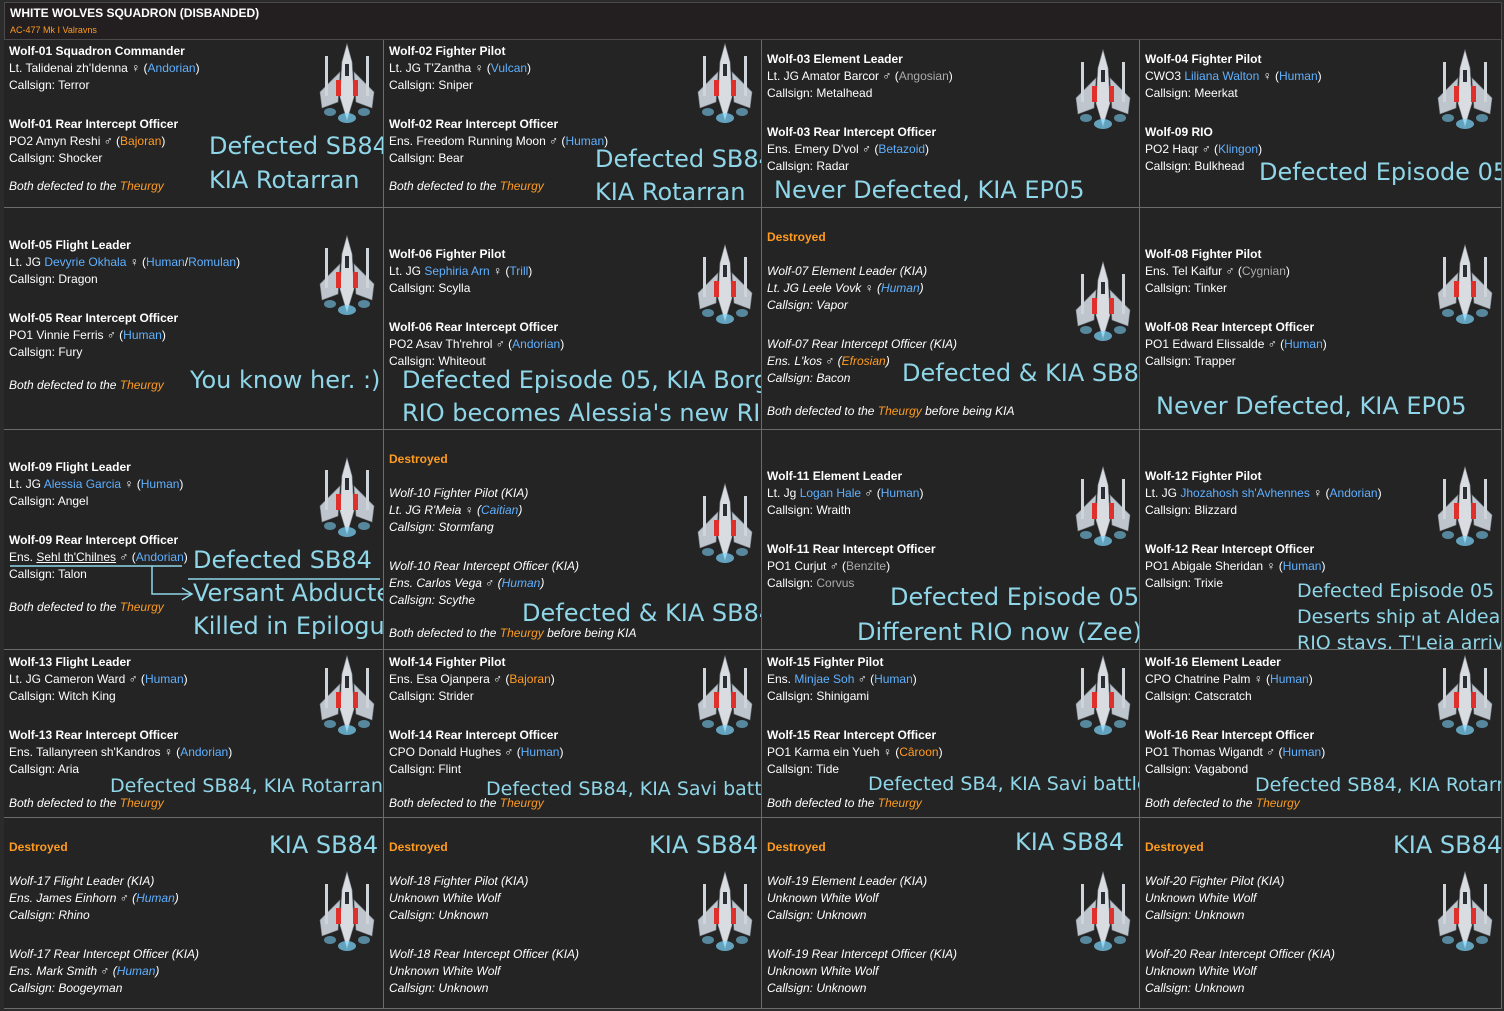  I want to click on rio-callsign: Callsign: Talon, so click(48, 574).